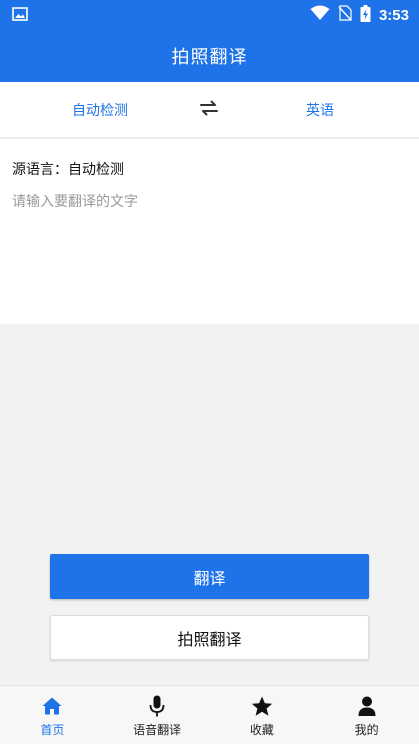  What do you see at coordinates (393, 15) in the screenshot?
I see `status-time: 3:53` at bounding box center [393, 15].